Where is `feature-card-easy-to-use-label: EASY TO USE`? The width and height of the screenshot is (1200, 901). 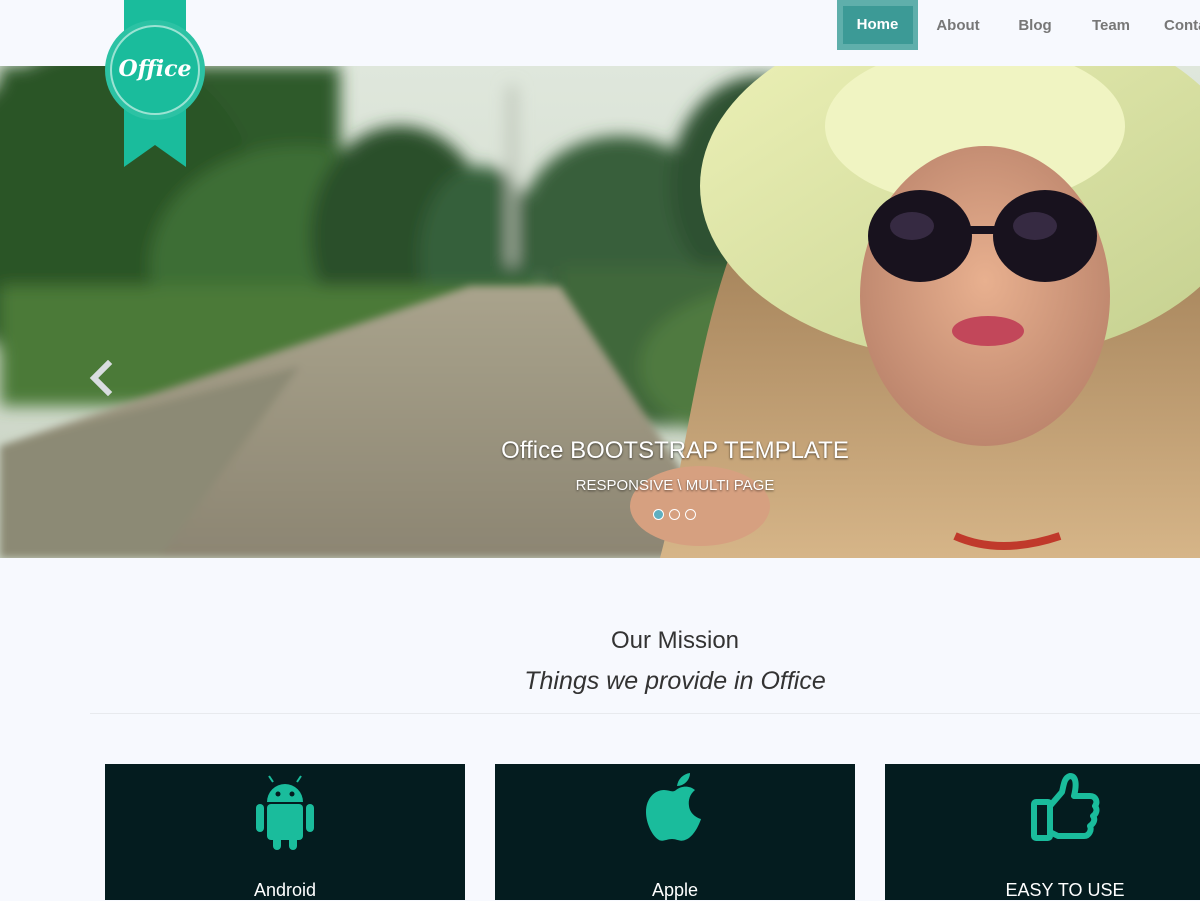 feature-card-easy-to-use-label: EASY TO USE is located at coordinates (1065, 890).